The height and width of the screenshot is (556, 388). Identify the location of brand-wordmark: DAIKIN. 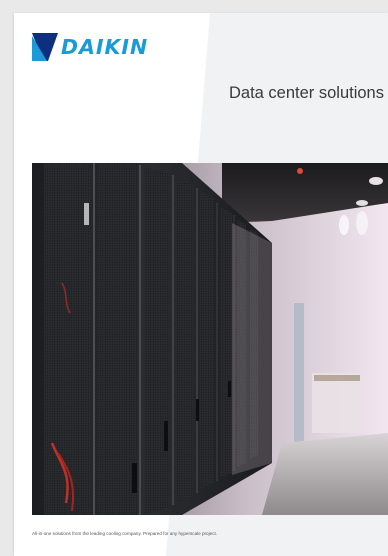
(105, 46).